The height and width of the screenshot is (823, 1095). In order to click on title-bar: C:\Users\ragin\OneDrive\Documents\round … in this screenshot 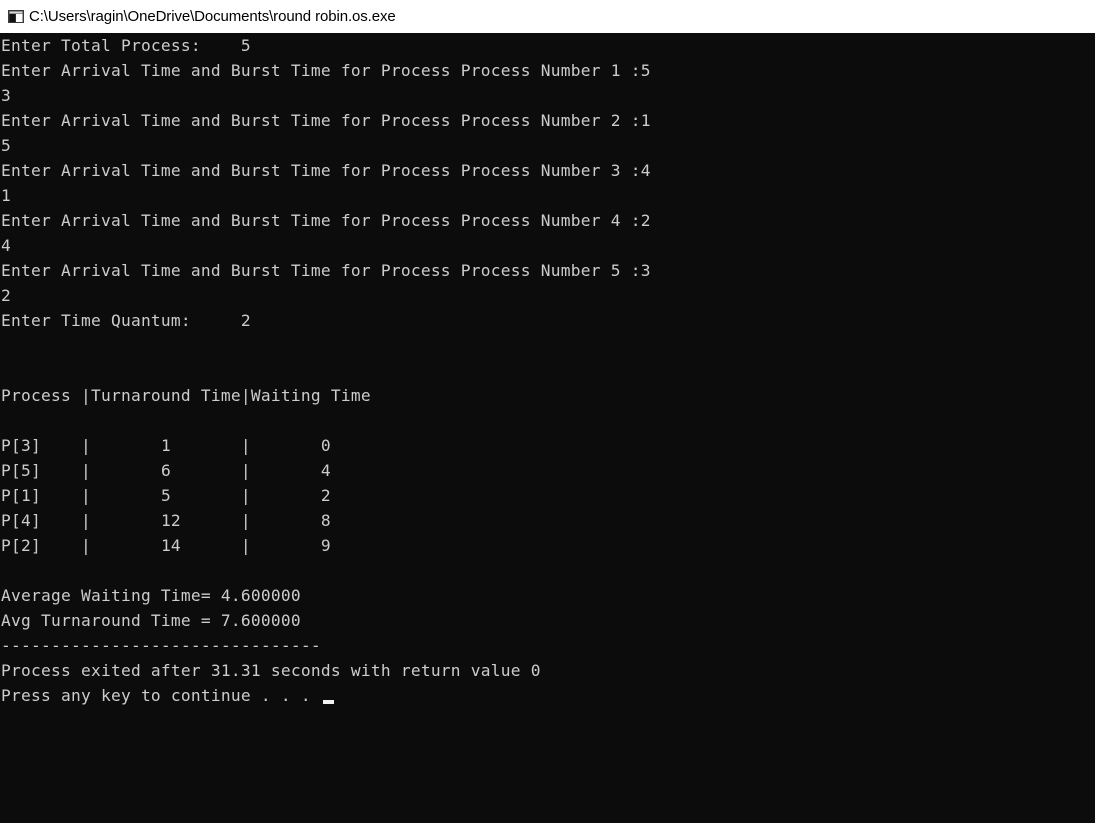, I will do `click(547, 16)`.